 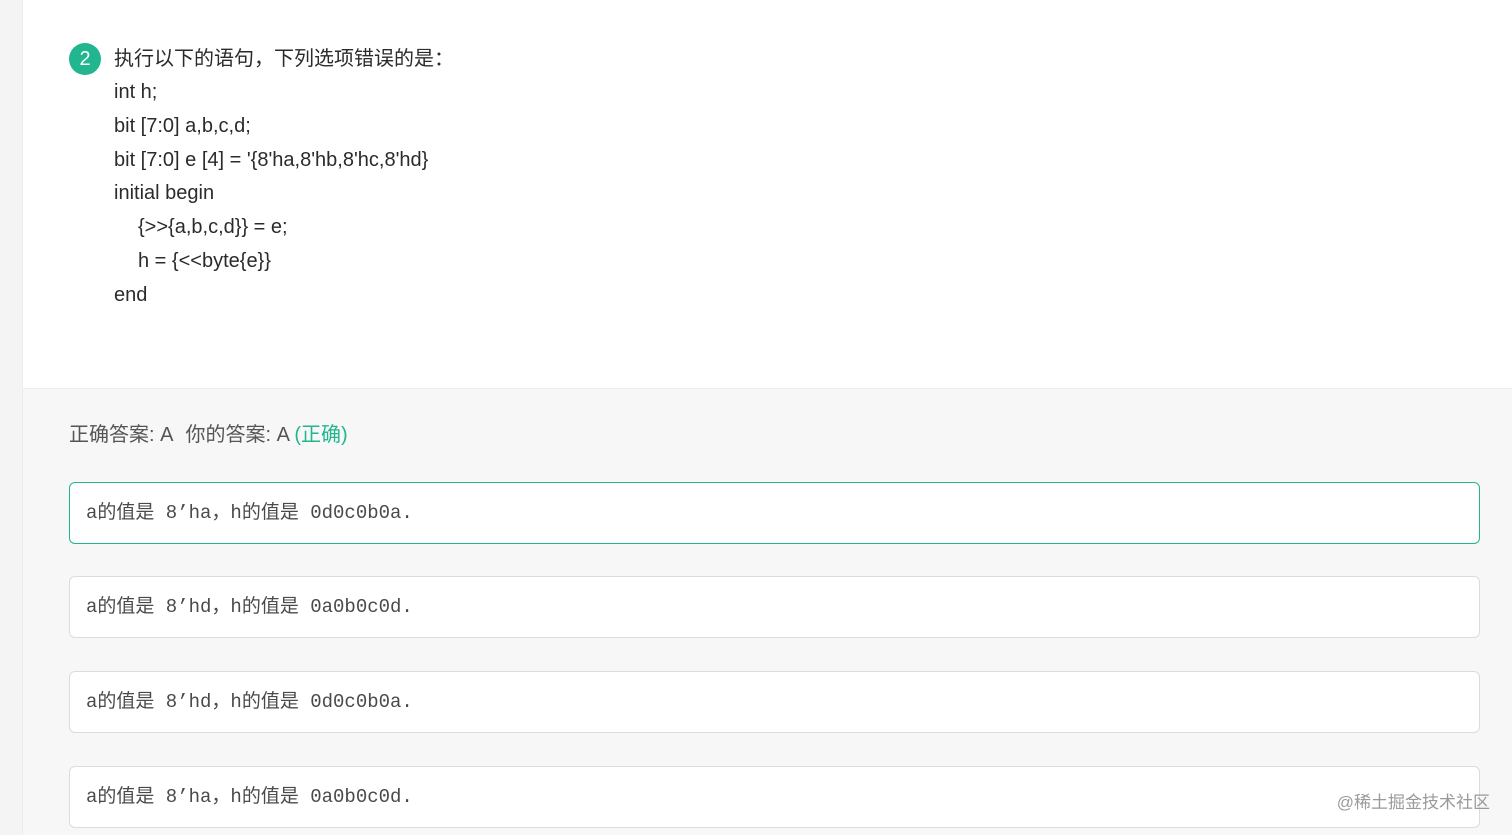 I want to click on answer-result-badge: (正确), so click(x=321, y=435).